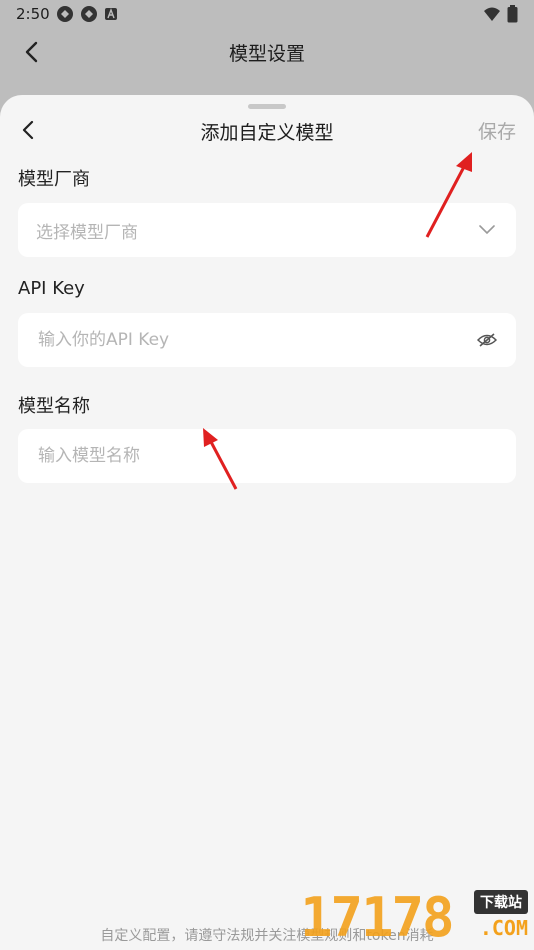  Describe the element at coordinates (220, 459) in the screenshot. I see `arrow-to-model-name` at that location.